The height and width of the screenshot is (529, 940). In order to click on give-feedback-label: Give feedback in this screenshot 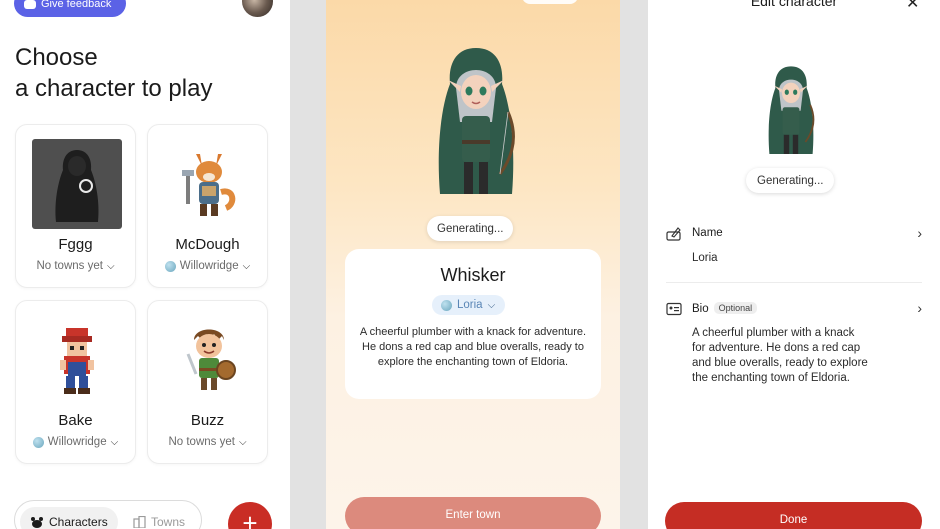, I will do `click(76, 5)`.